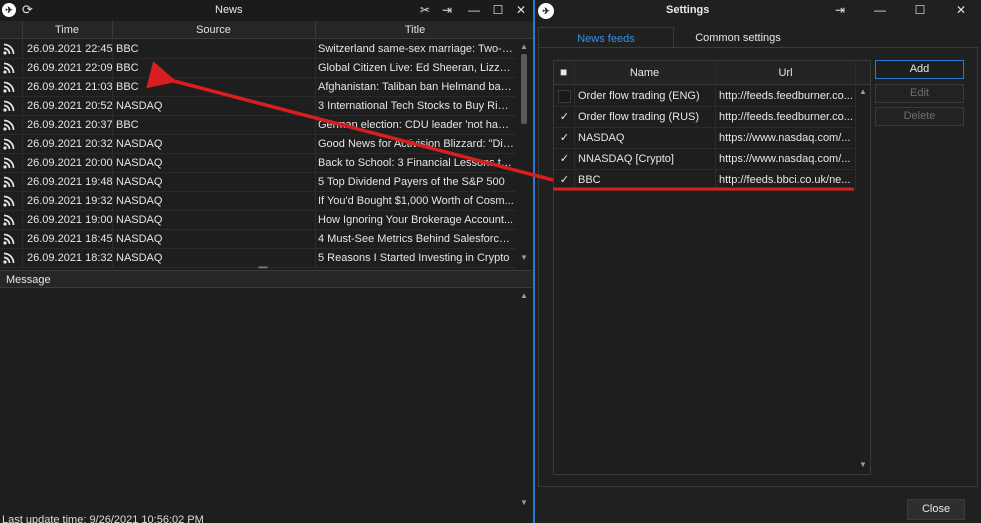 Image resolution: width=981 pixels, height=523 pixels. I want to click on maximize-button: ☐, so click(498, 10).